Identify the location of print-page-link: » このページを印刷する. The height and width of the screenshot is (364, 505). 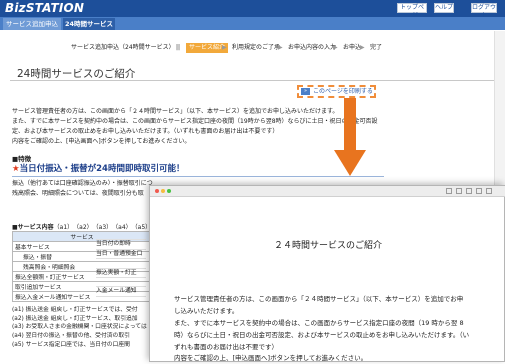
(336, 91).